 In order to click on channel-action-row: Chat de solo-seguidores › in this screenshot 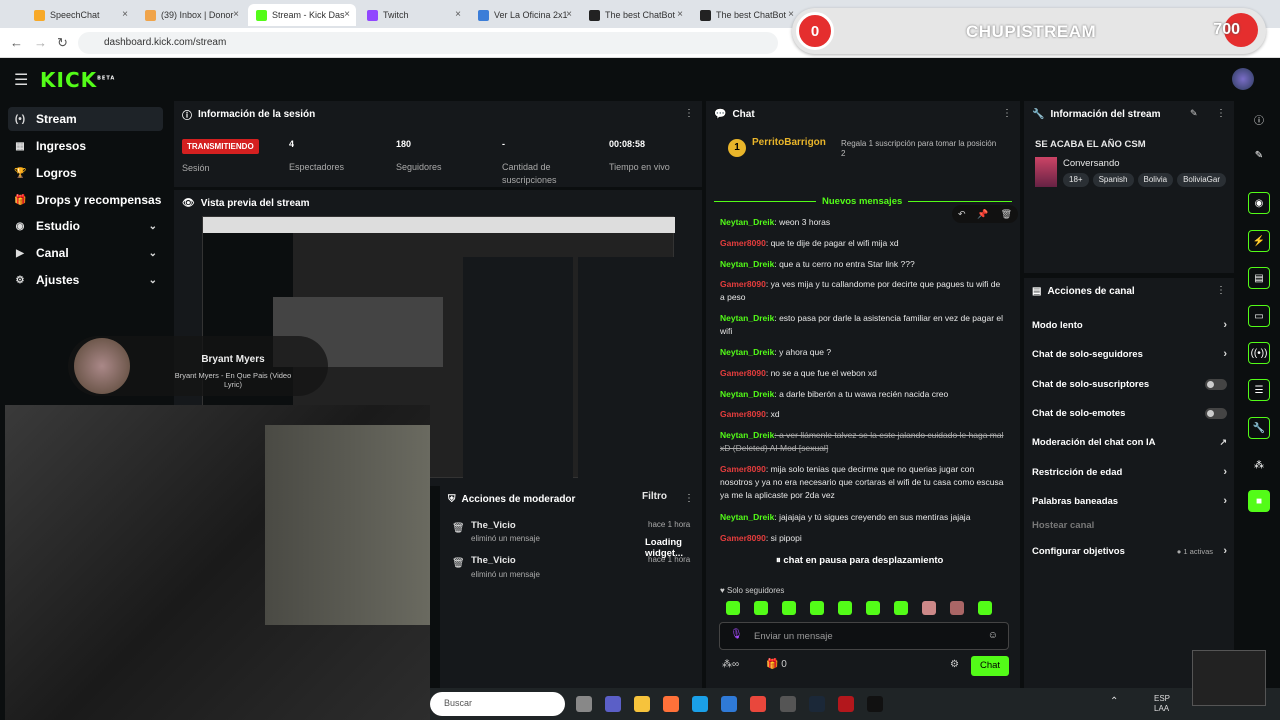, I will do `click(1129, 354)`.